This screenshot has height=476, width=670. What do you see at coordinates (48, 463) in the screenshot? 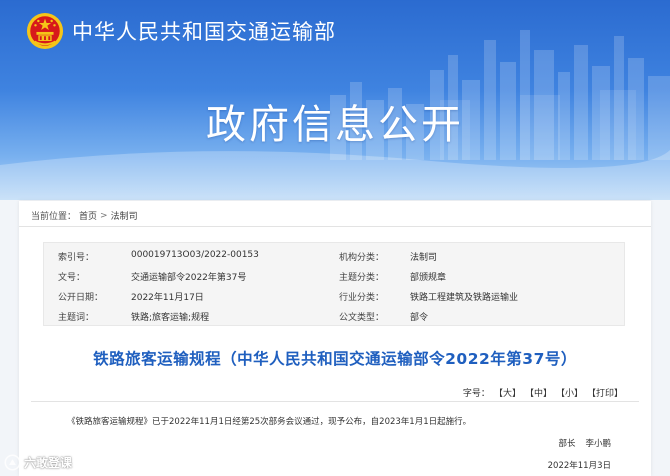
I see `watermark-text: 六敢登课` at bounding box center [48, 463].